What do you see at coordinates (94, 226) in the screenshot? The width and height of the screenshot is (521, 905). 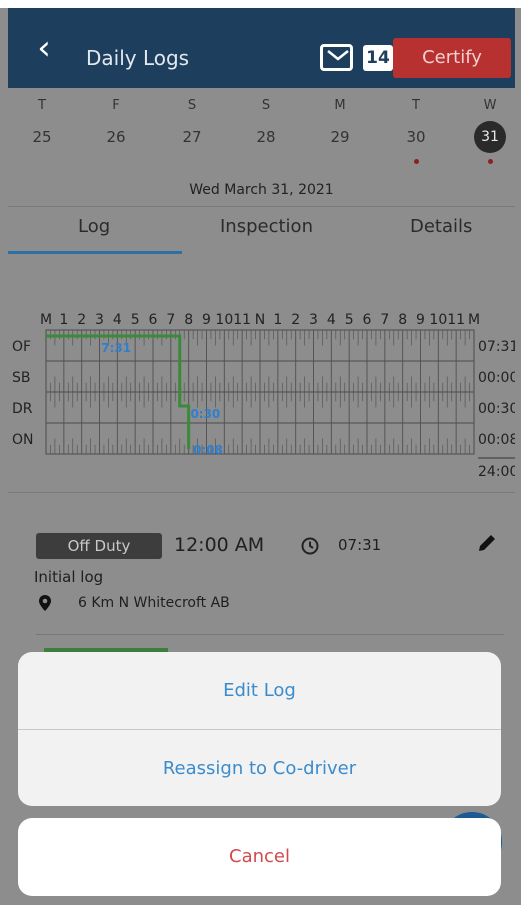 I see `tab-log: Log` at bounding box center [94, 226].